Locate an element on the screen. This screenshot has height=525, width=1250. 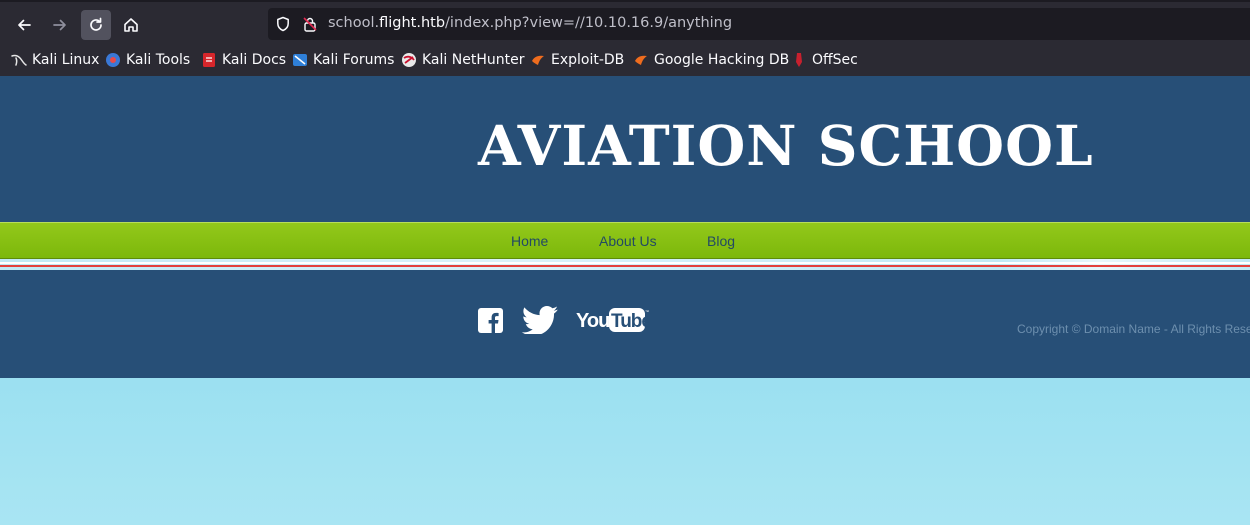
svg-text: ™ is located at coordinates (647, 311).